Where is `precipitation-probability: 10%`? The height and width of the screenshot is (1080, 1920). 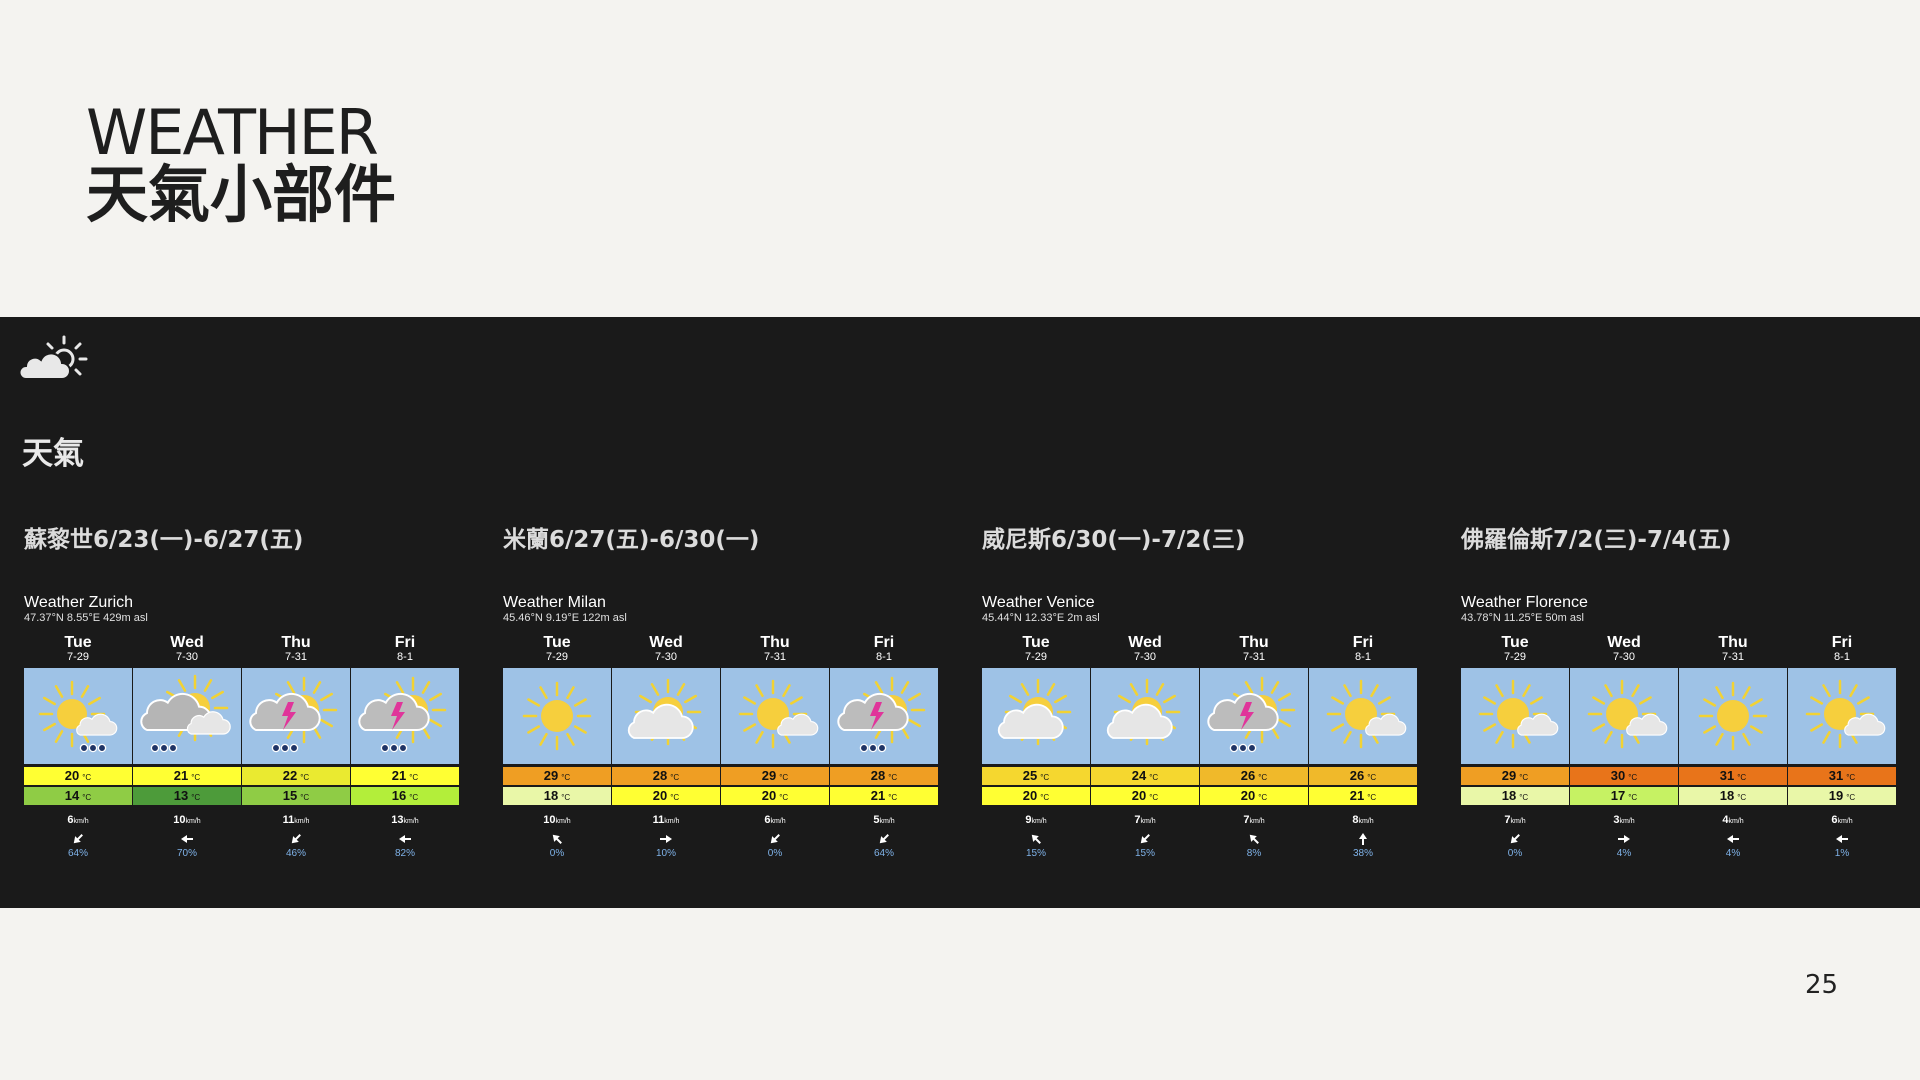
precipitation-probability: 10% is located at coordinates (666, 854).